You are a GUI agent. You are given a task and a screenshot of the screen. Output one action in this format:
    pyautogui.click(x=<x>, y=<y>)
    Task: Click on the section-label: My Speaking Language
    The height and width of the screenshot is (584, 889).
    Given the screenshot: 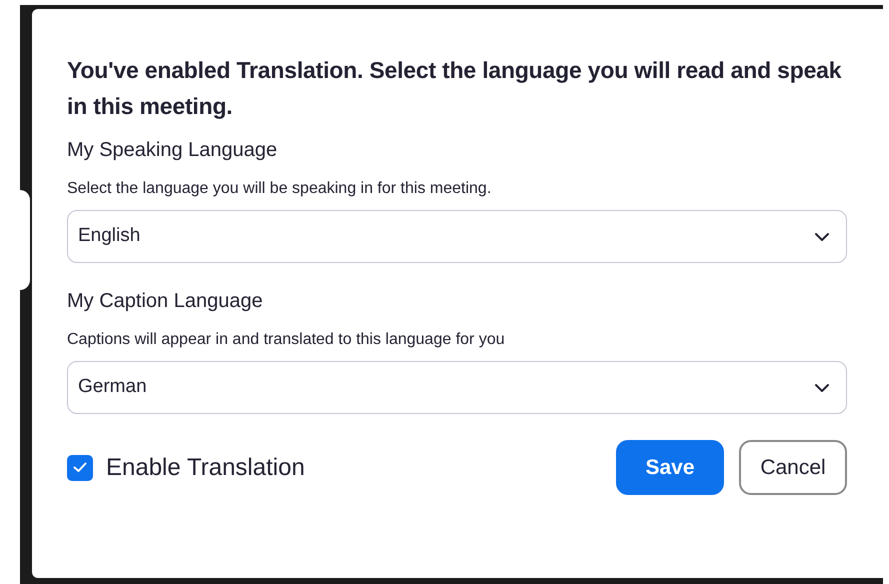 What is the action you would take?
    pyautogui.click(x=172, y=150)
    